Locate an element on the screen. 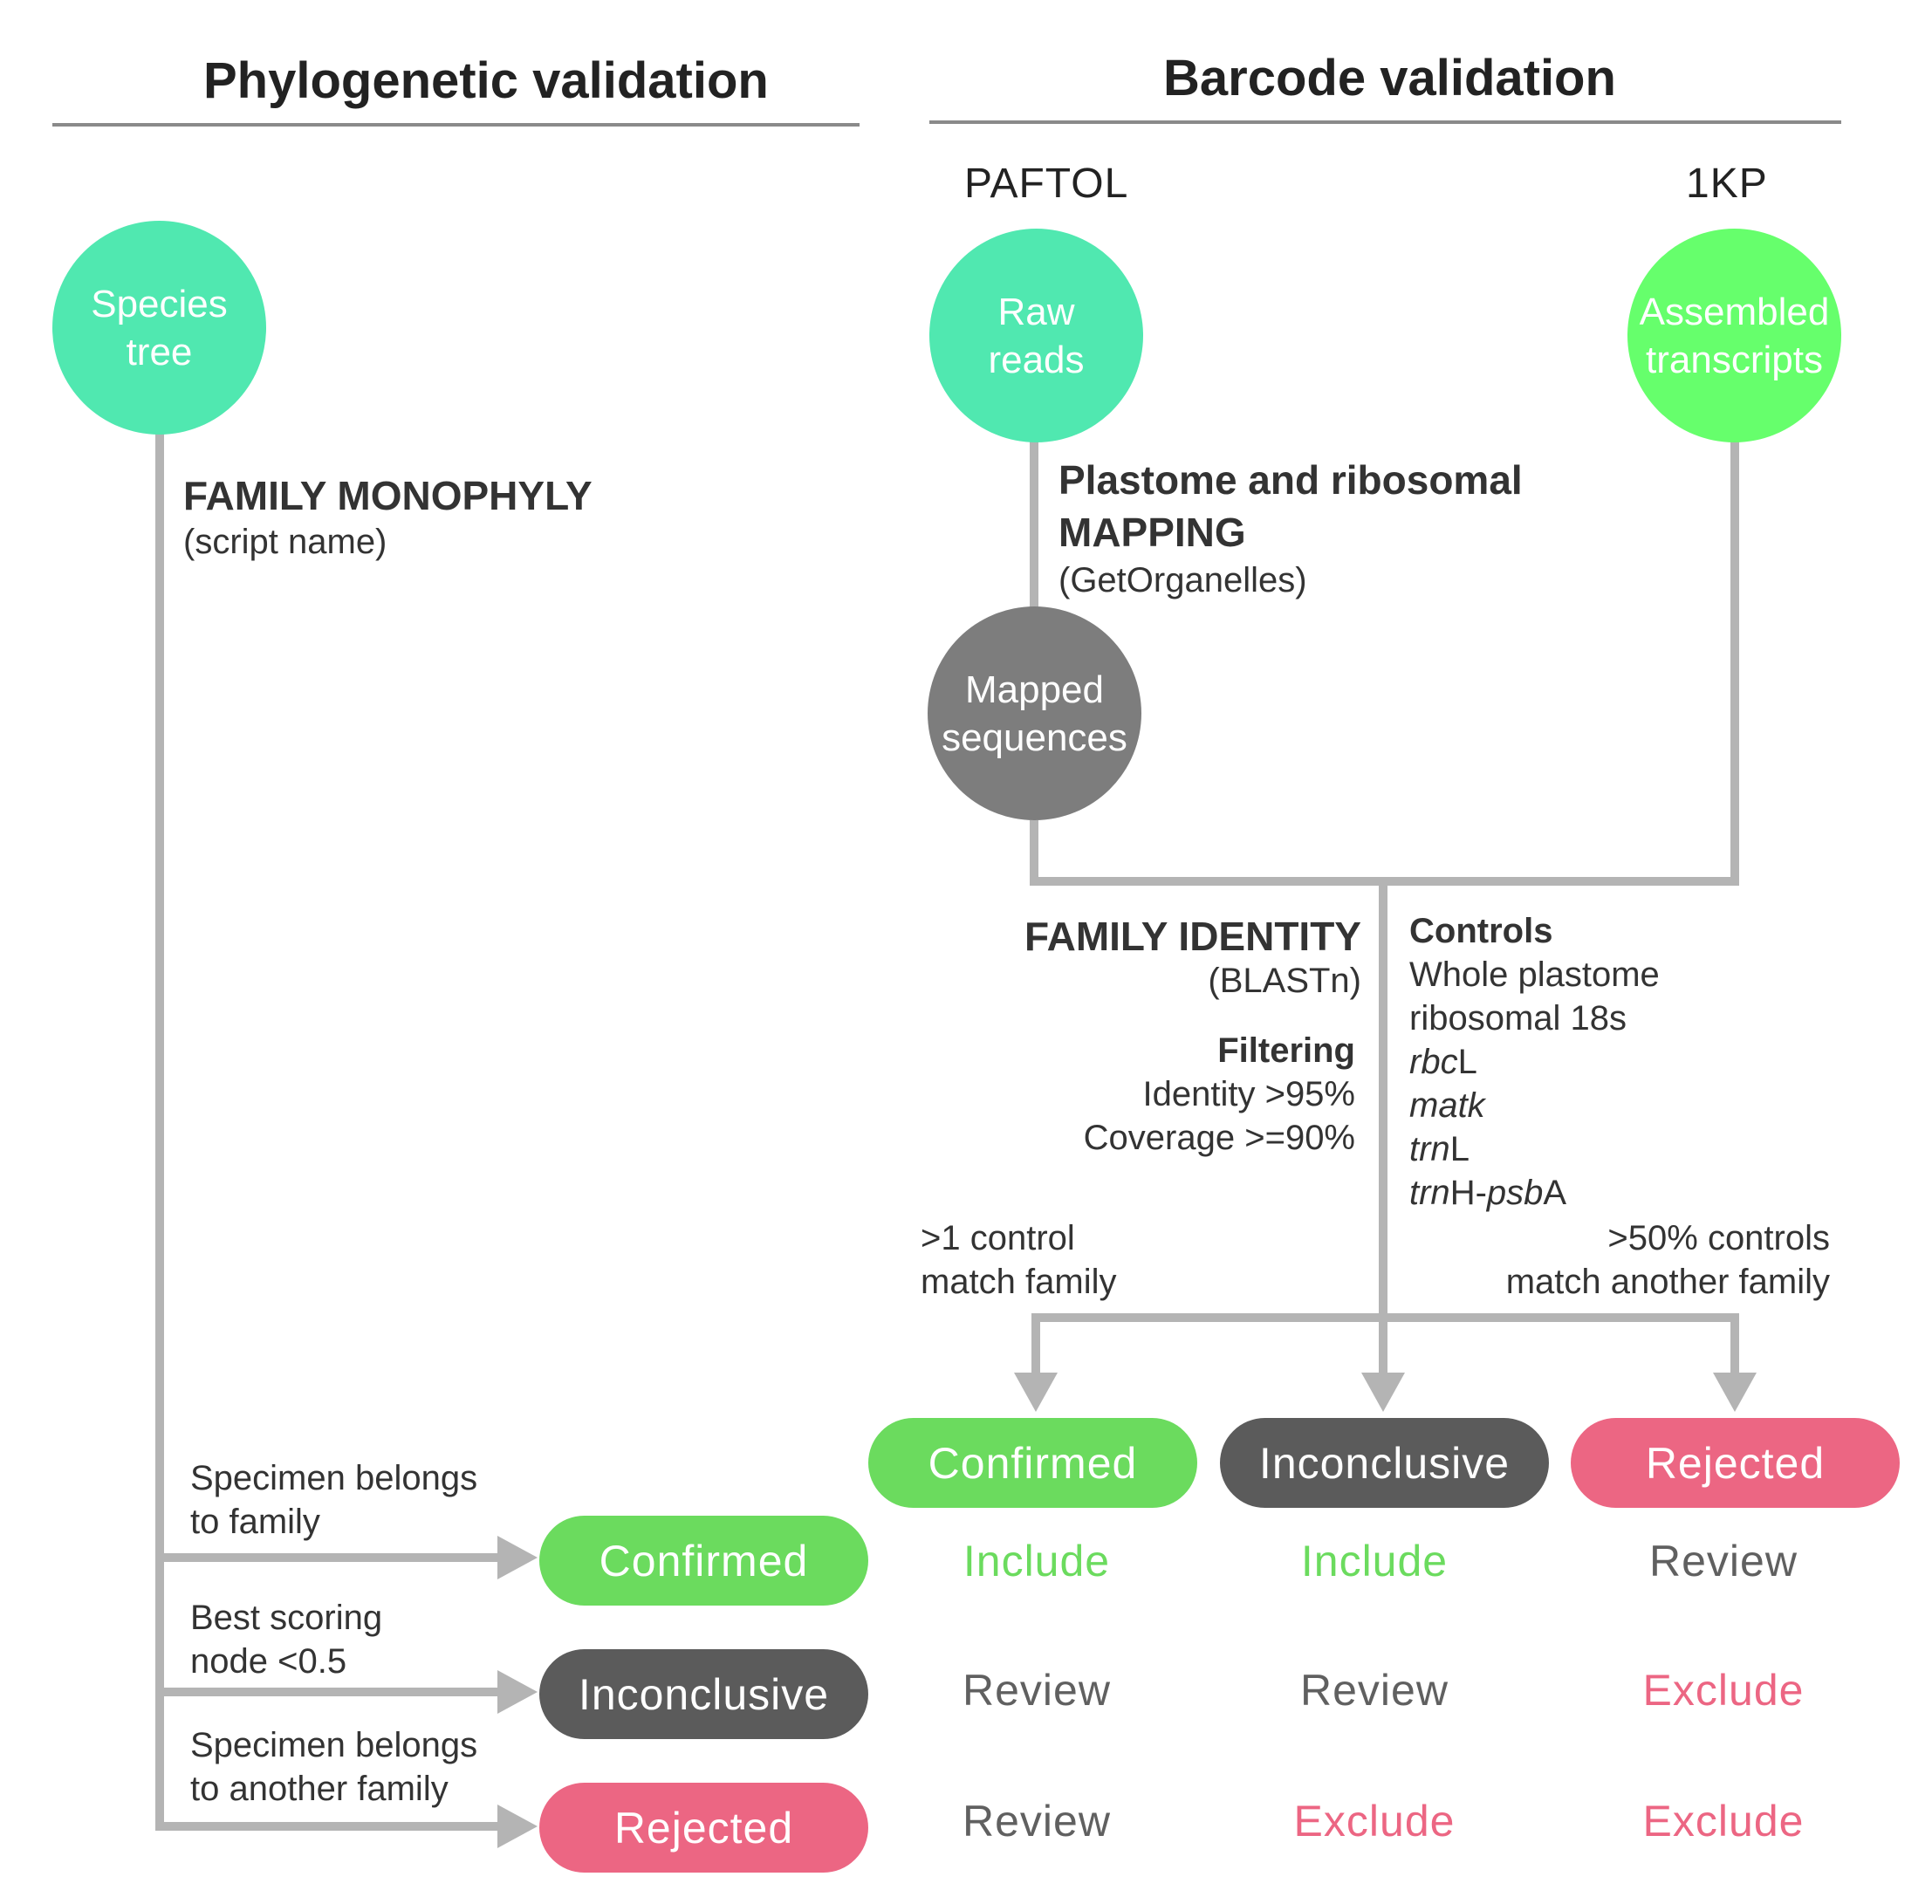 The image size is (1932, 1904). barcode-heading: Barcode validation is located at coordinates (1389, 78).